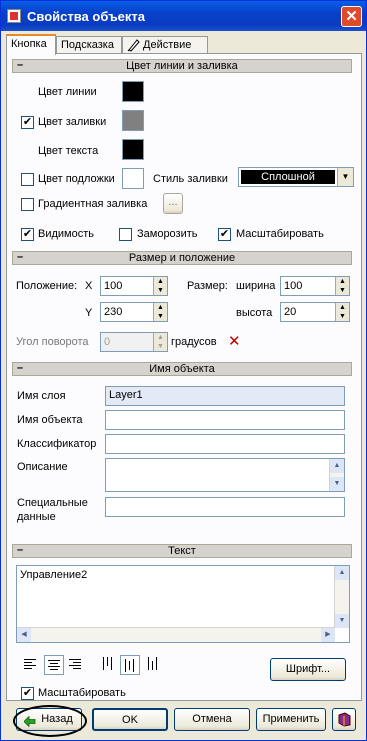  What do you see at coordinates (93, 204) in the screenshot?
I see `gradient-label: Градиентная заливка` at bounding box center [93, 204].